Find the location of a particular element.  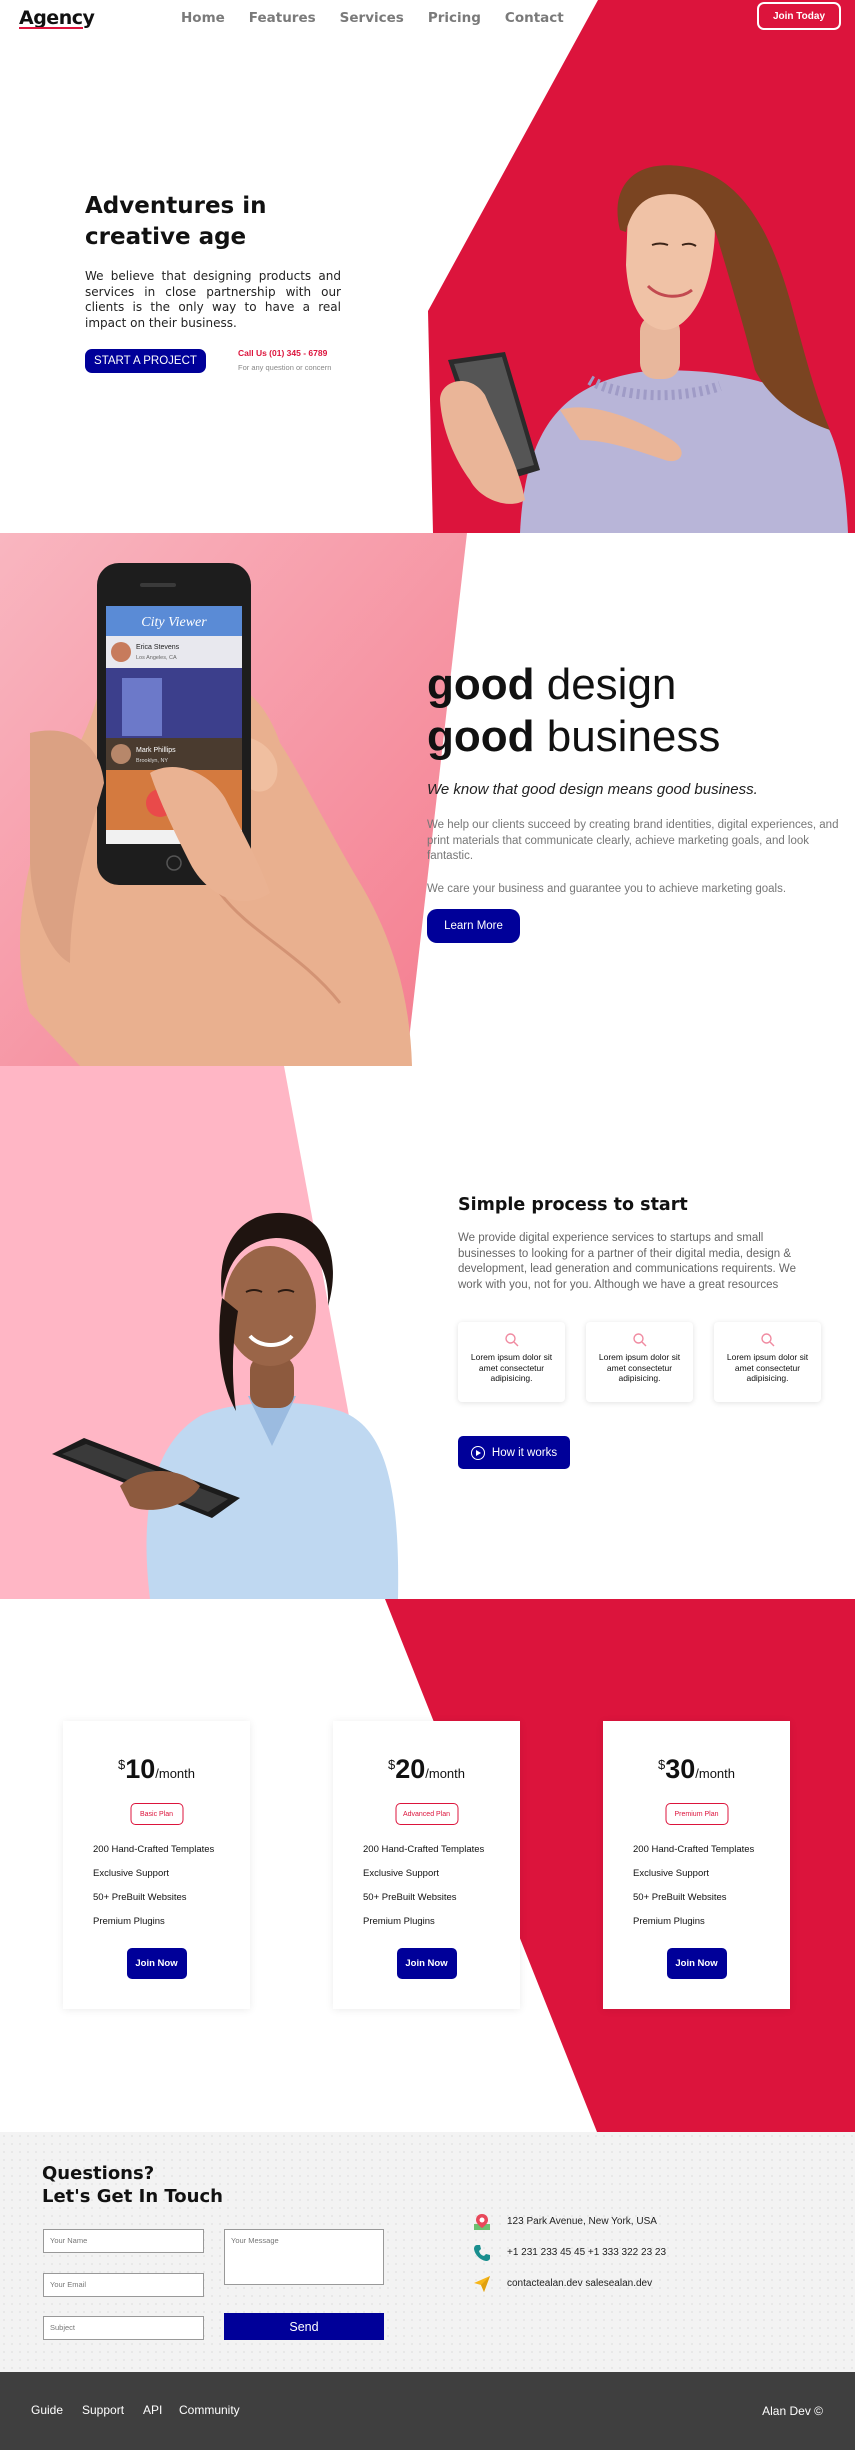

hero-title: Adventures in creative age is located at coordinates (215, 222).